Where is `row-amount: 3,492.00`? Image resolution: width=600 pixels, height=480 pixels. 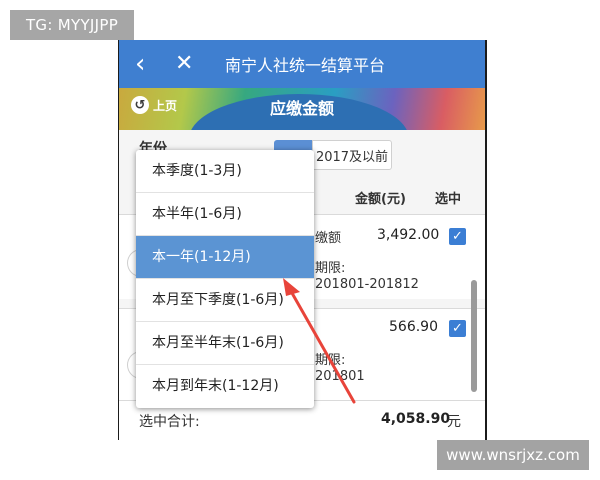
row-amount: 3,492.00 is located at coordinates (408, 235).